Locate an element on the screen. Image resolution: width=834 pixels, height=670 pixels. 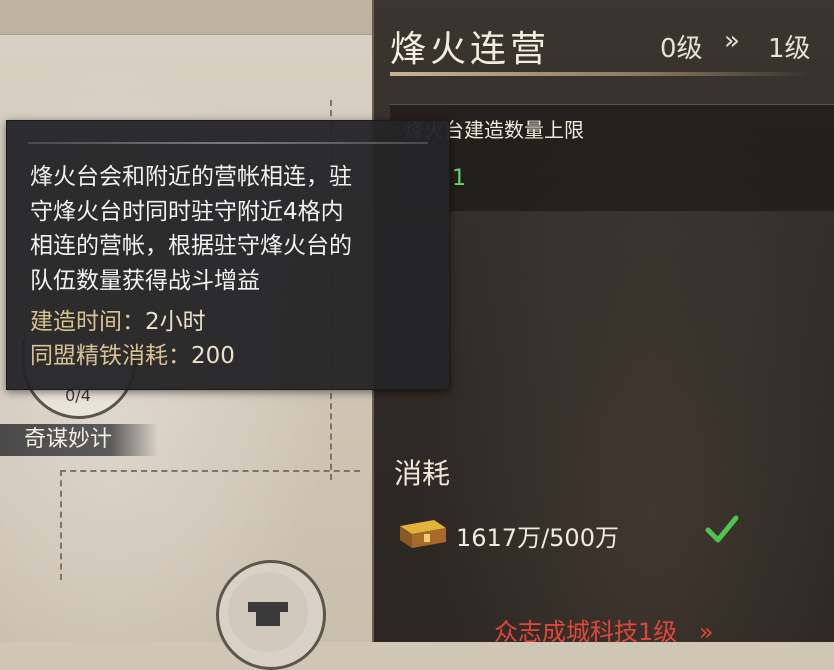
gold-chest-icon is located at coordinates (423, 534).